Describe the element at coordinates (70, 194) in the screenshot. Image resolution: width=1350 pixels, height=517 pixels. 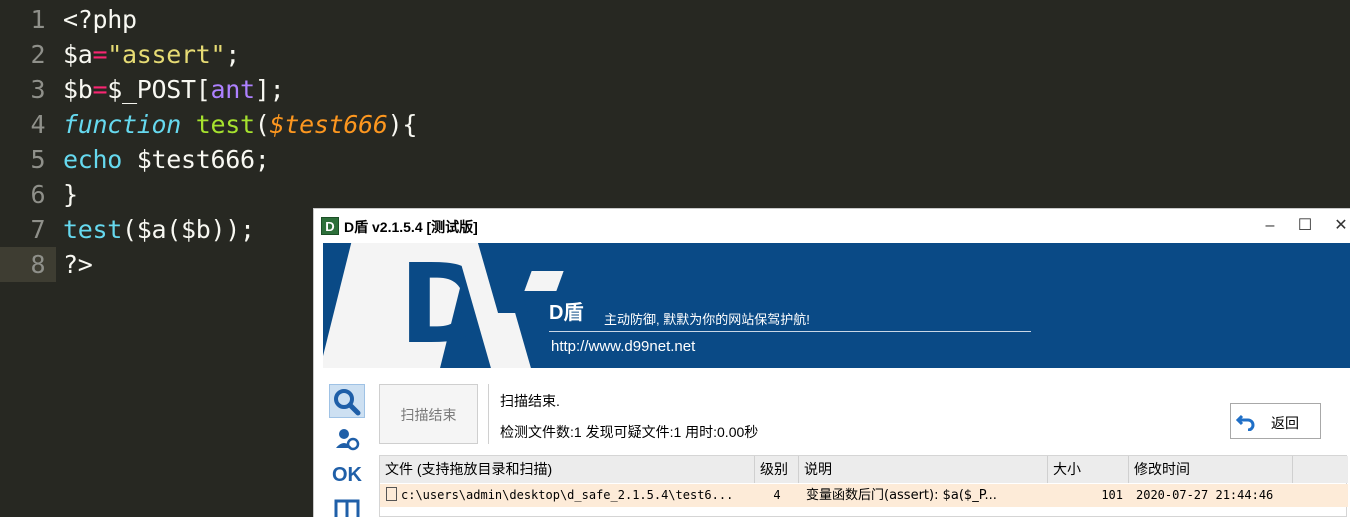
I see `code-text: }` at that location.